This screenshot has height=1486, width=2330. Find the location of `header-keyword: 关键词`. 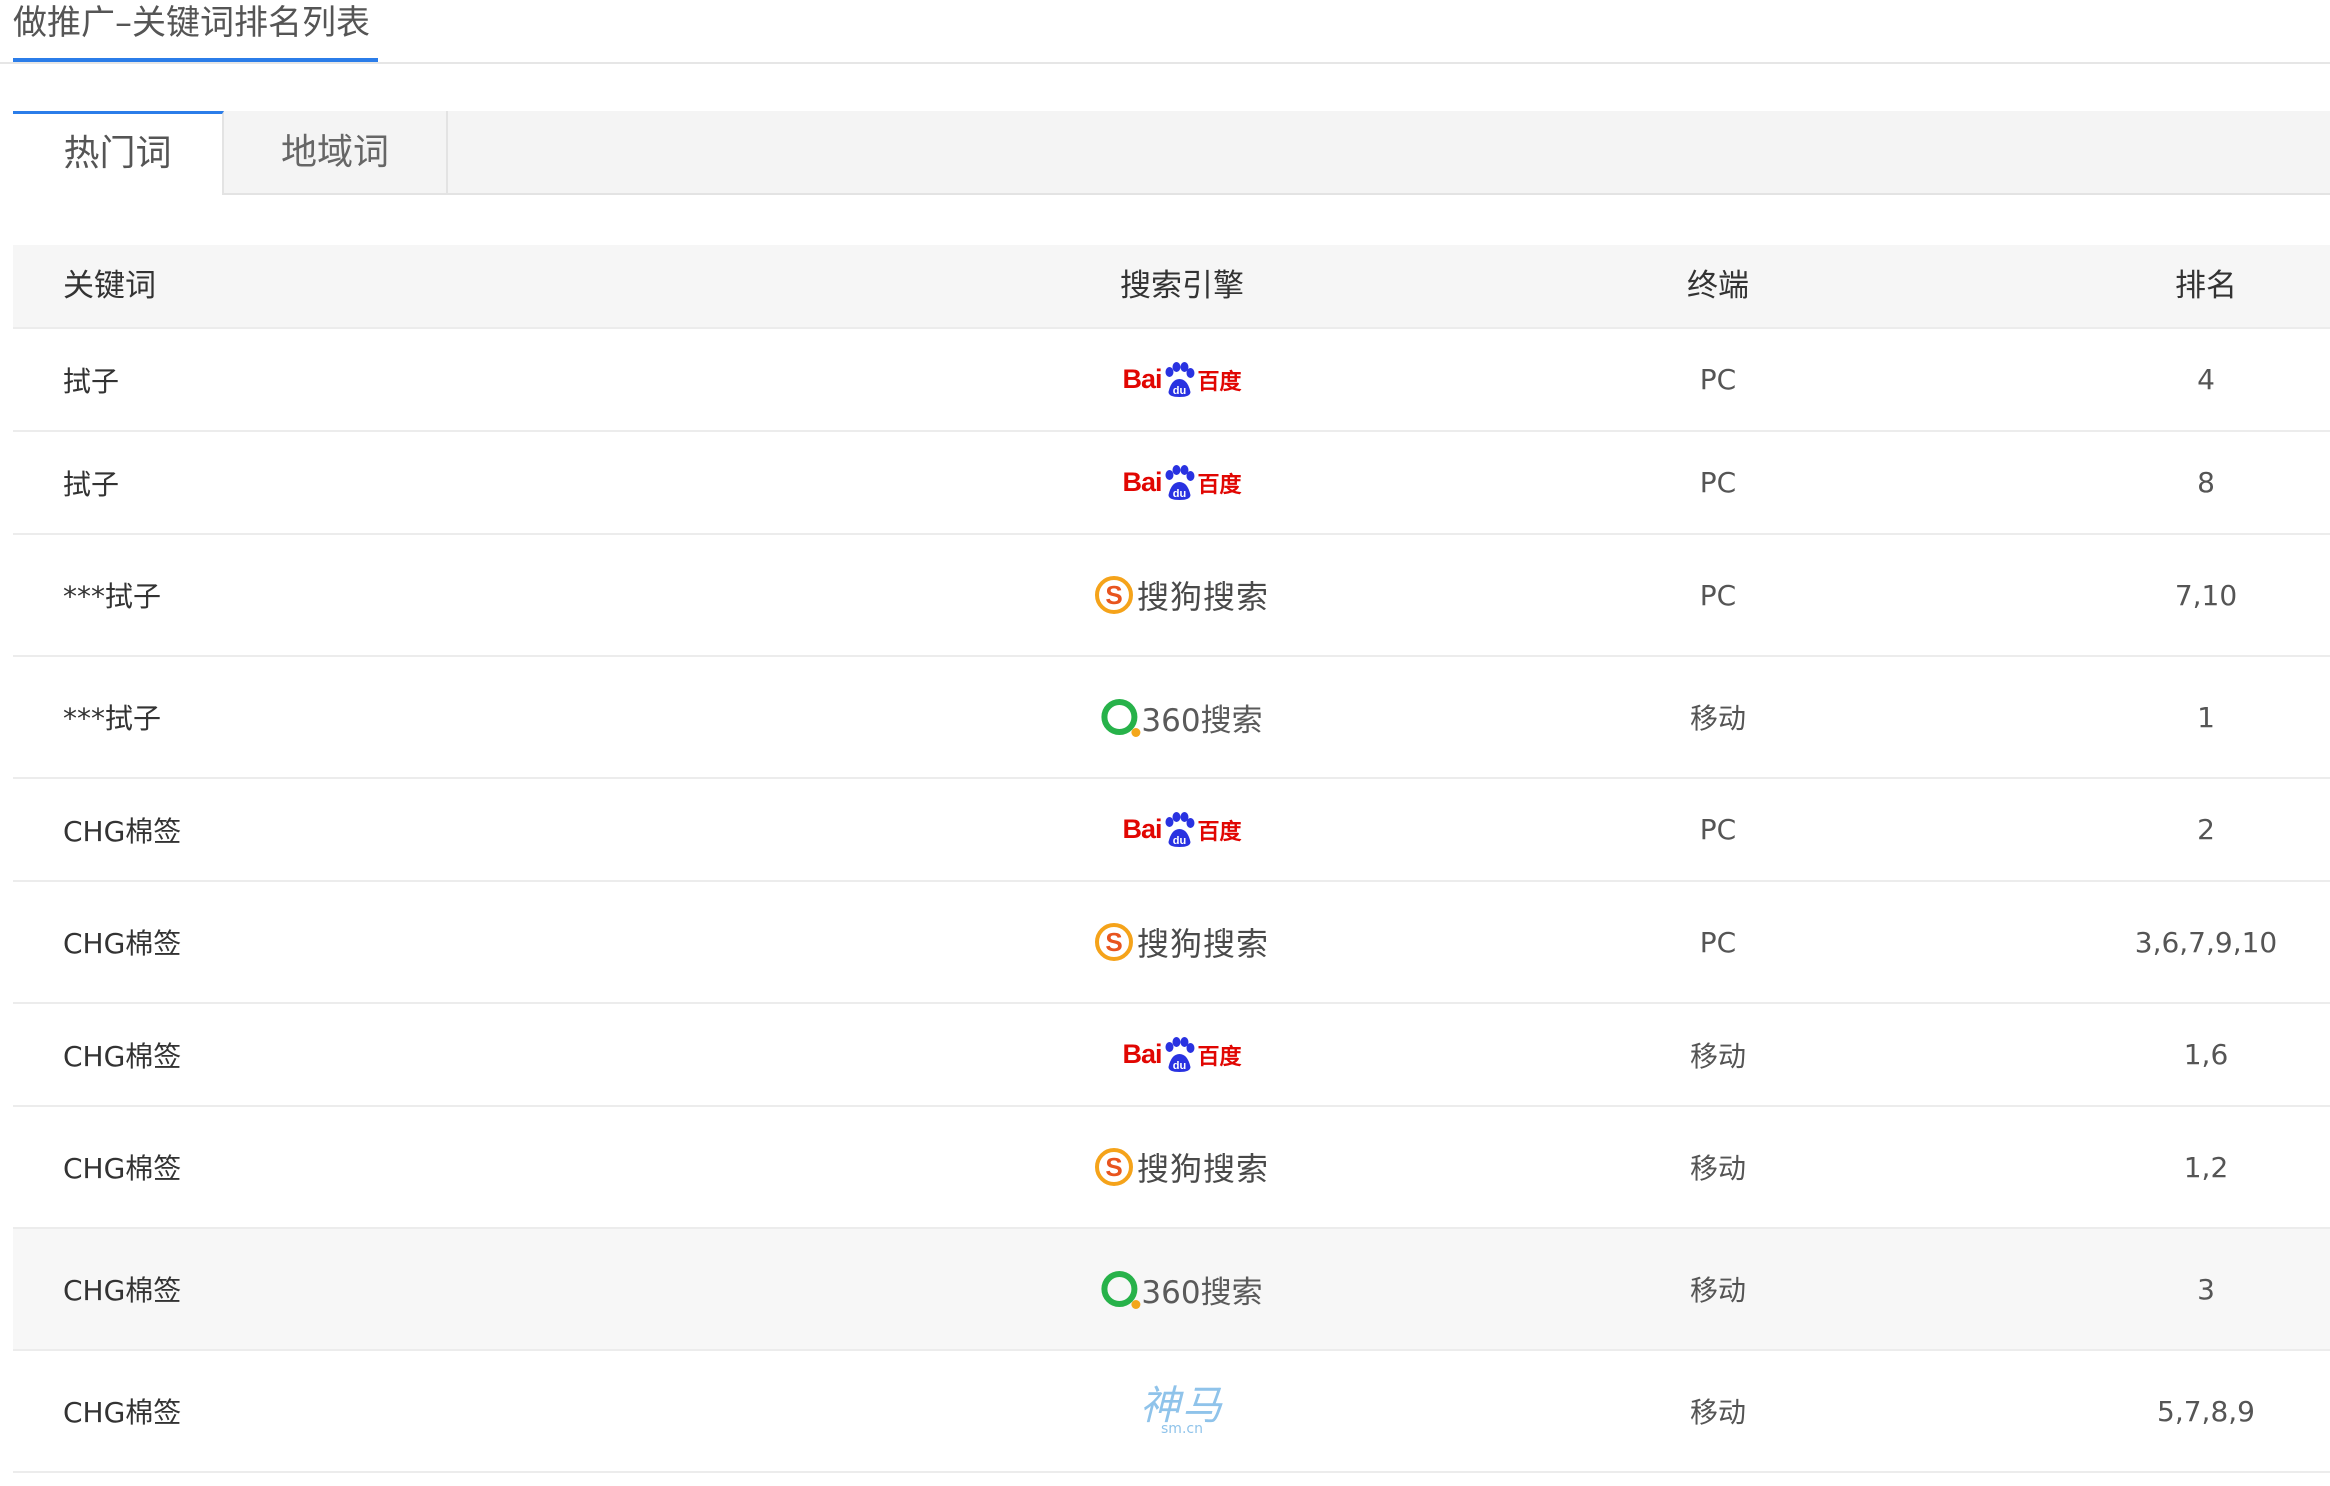

header-keyword: 关键词 is located at coordinates (109, 286).